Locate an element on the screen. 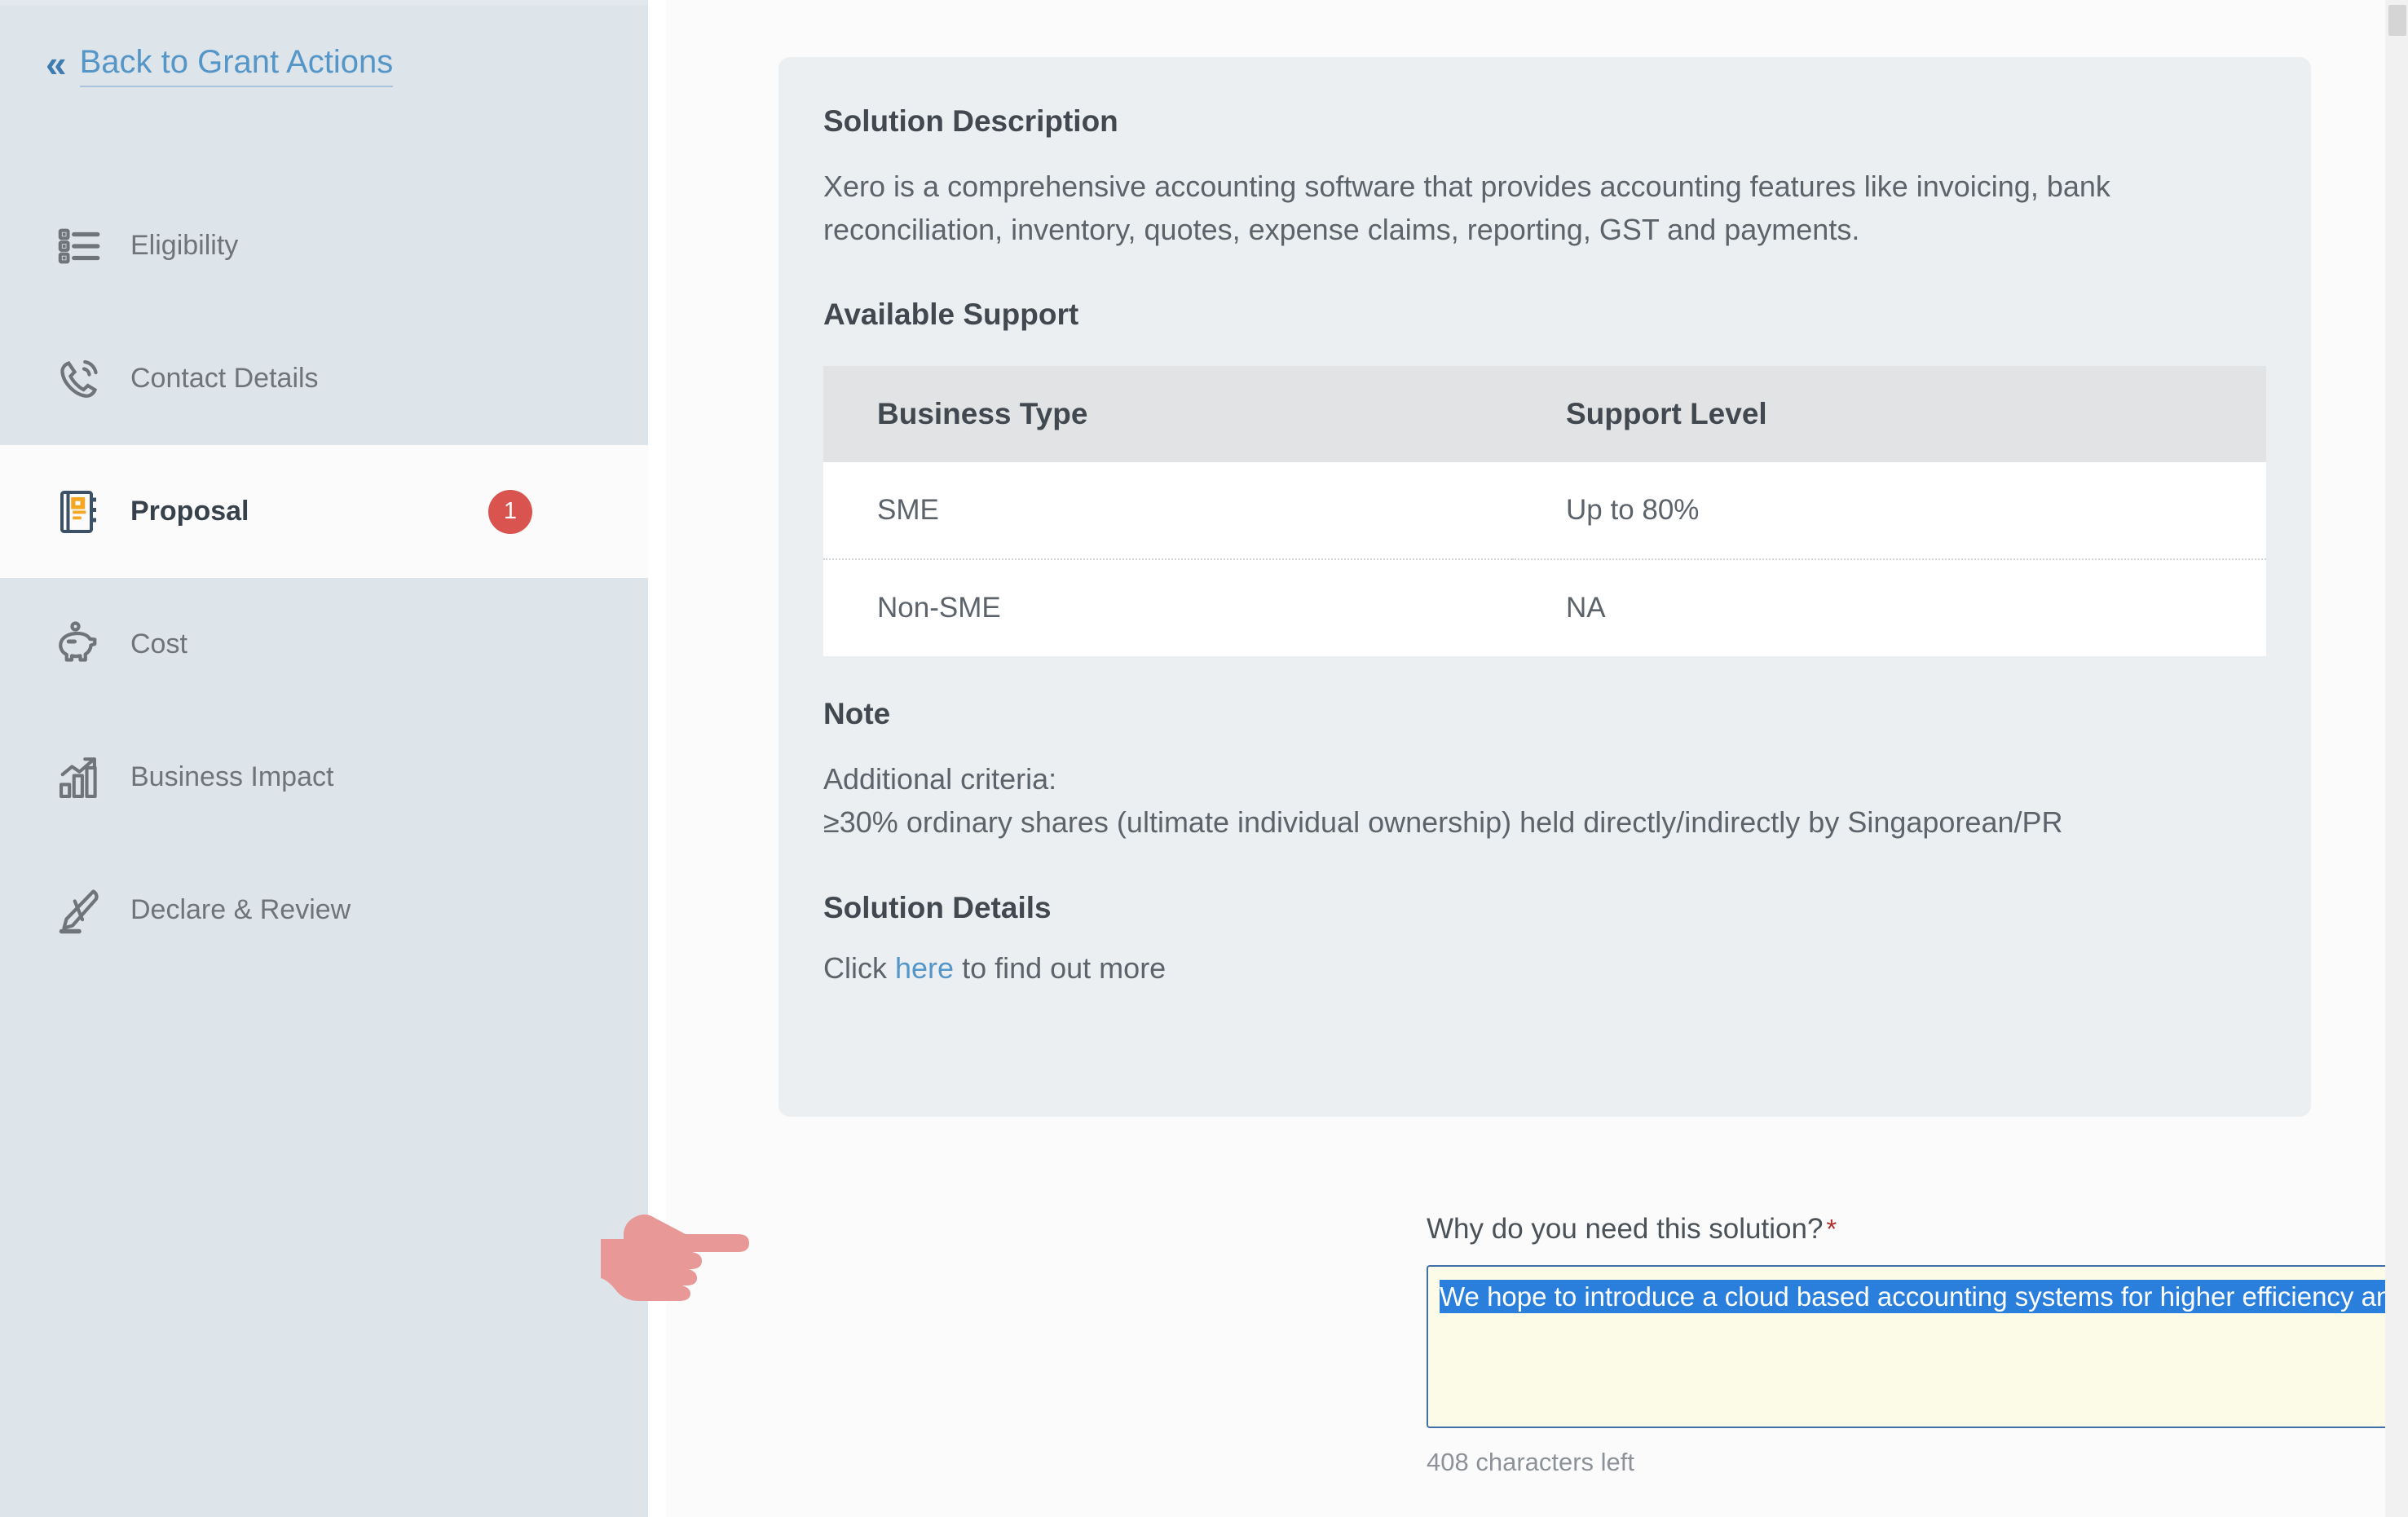 The image size is (2408, 1517). solution-details-heading: Solution Details is located at coordinates (937, 908).